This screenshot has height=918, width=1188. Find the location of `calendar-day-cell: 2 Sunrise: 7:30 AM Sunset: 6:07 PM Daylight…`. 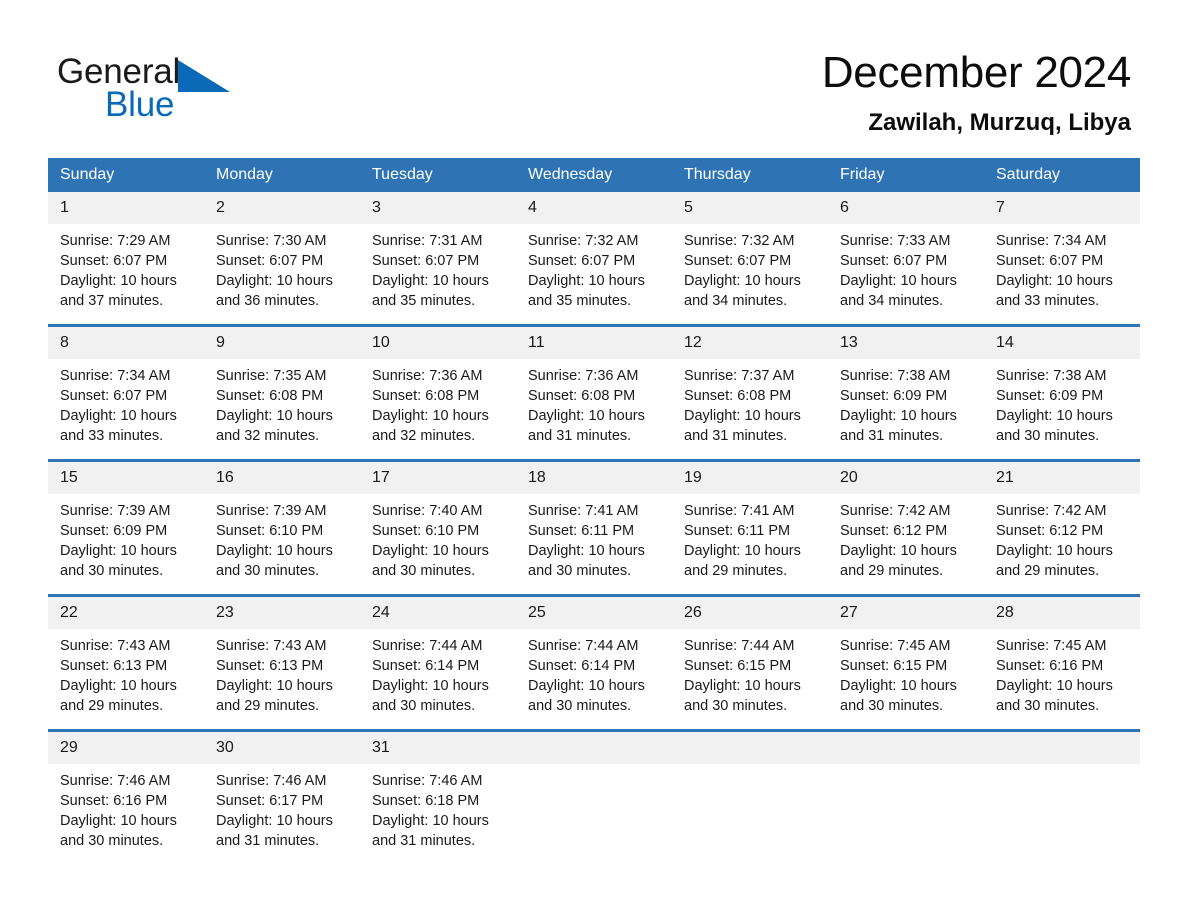

calendar-day-cell: 2 Sunrise: 7:30 AM Sunset: 6:07 PM Daylight… is located at coordinates (282, 259).